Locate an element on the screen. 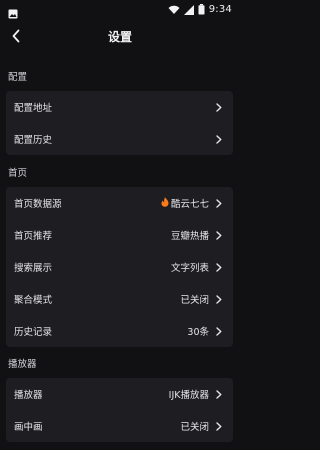 This screenshot has height=450, width=320. settings-row-config-url: 配置地址 is located at coordinates (119, 107).